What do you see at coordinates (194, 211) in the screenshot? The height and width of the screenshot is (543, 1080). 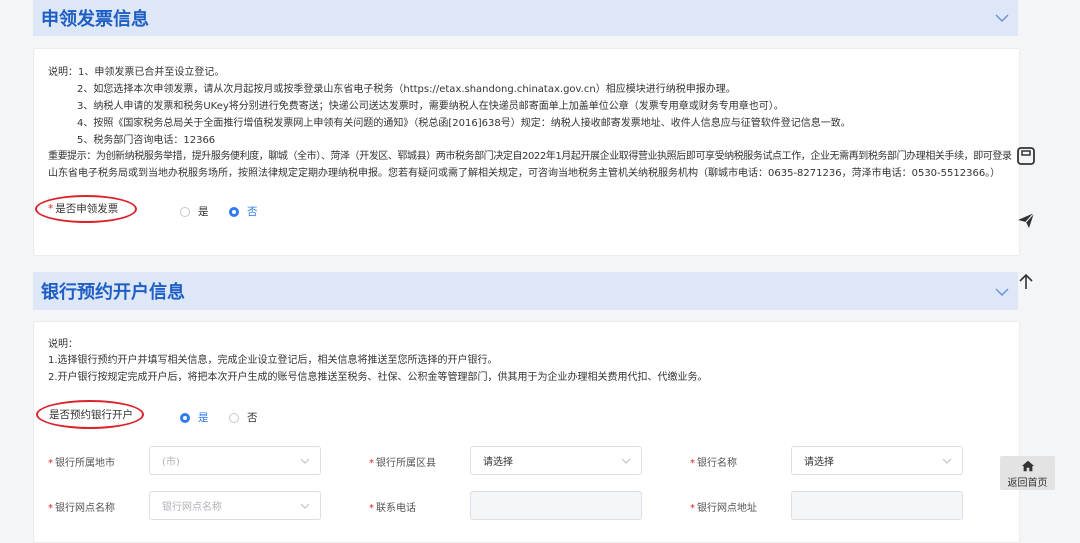 I see `invoice-radio-yes: 是` at bounding box center [194, 211].